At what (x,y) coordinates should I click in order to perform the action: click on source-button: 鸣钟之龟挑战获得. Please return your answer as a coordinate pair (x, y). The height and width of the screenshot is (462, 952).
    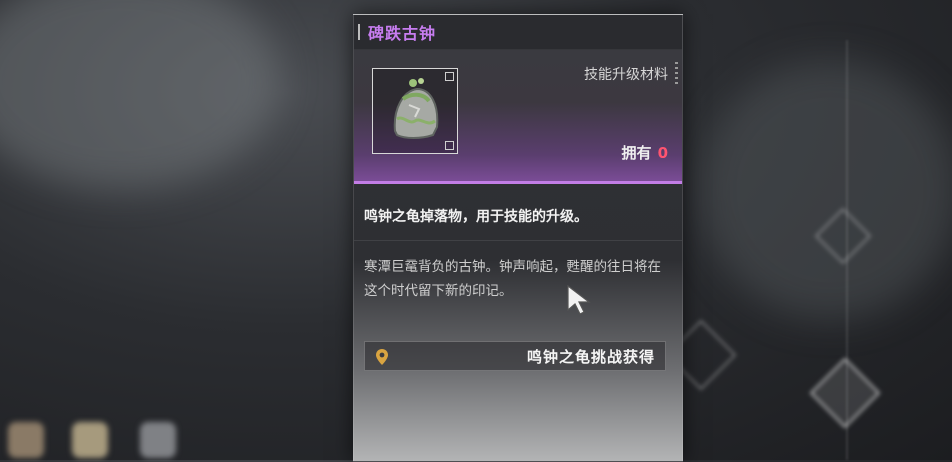
    Looking at the image, I should click on (515, 356).